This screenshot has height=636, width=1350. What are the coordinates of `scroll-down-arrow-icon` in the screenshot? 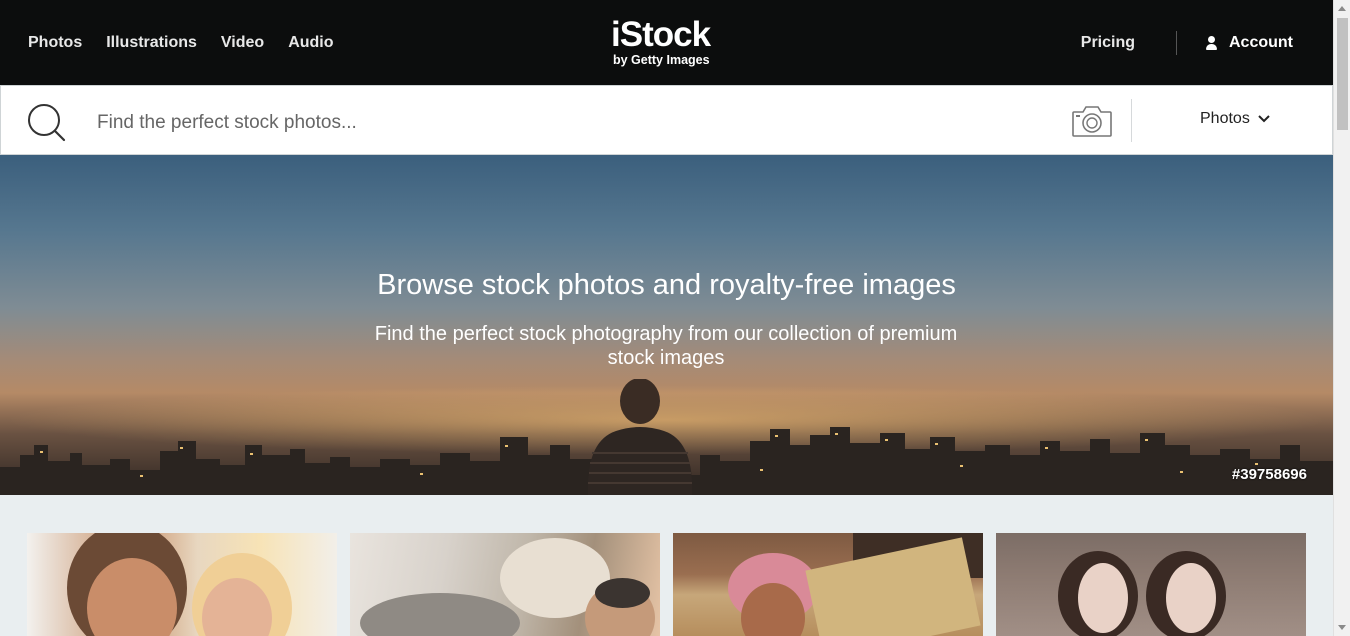 It's located at (1342, 627).